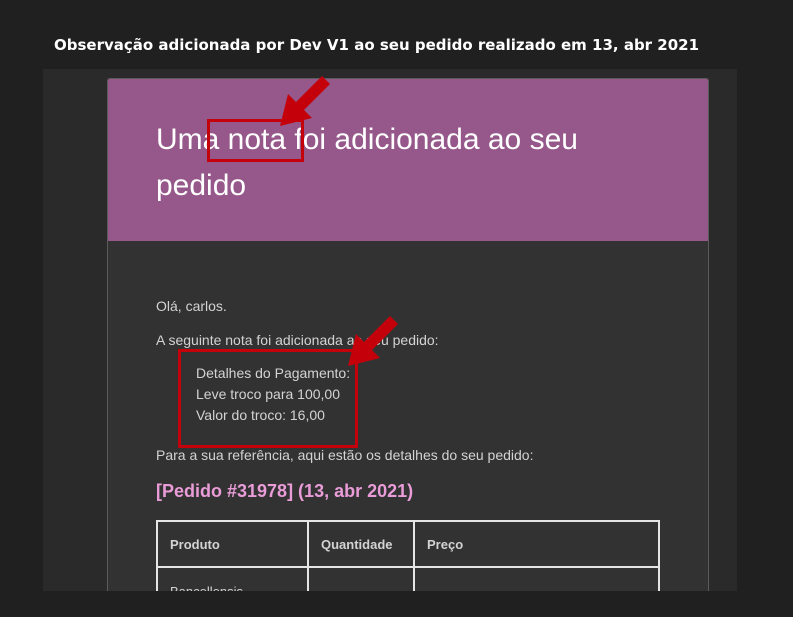 This screenshot has height=617, width=793. I want to click on product-cell: Bancellensis, so click(232, 578).